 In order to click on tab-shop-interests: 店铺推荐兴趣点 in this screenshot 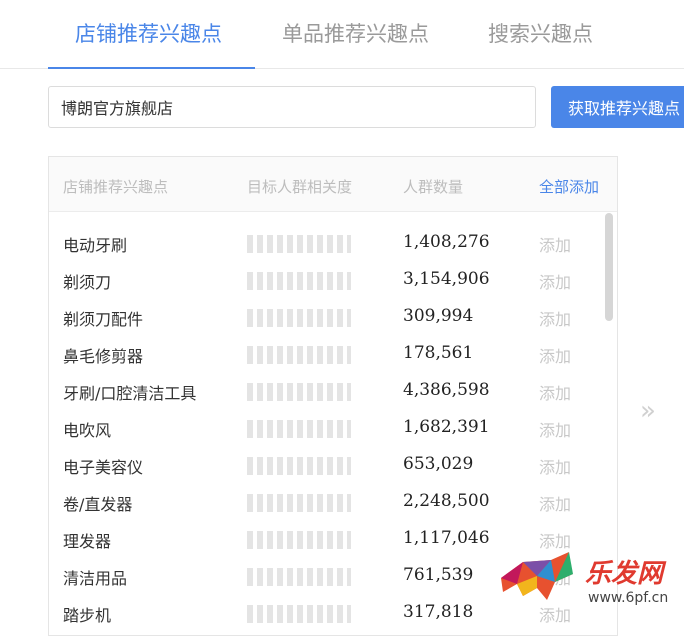, I will do `click(148, 33)`.